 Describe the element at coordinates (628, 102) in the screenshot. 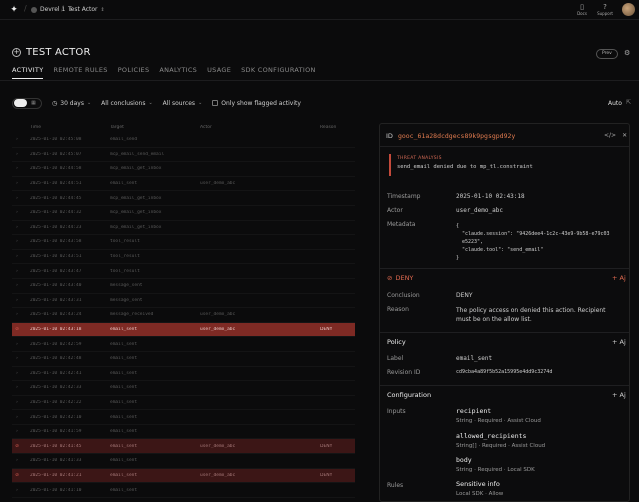

I see `export-icon: ⇱` at that location.